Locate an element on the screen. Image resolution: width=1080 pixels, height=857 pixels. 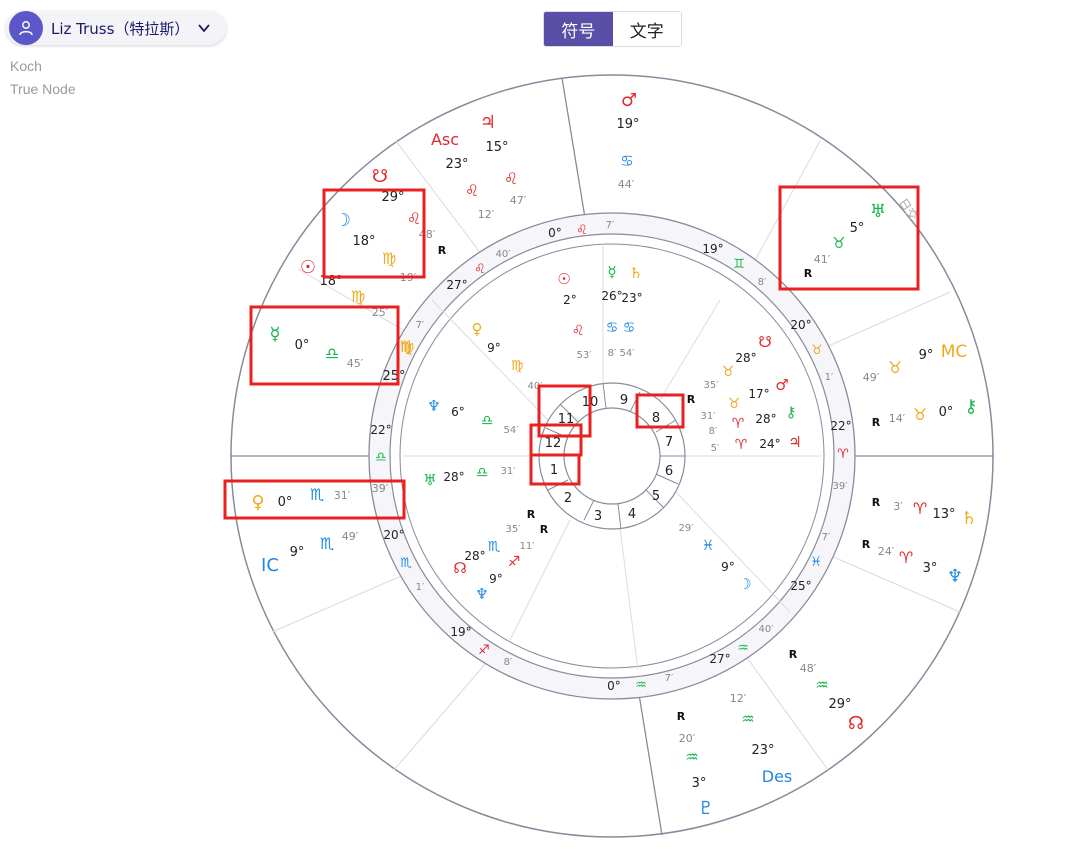
svg-text: 22° is located at coordinates (380, 430).